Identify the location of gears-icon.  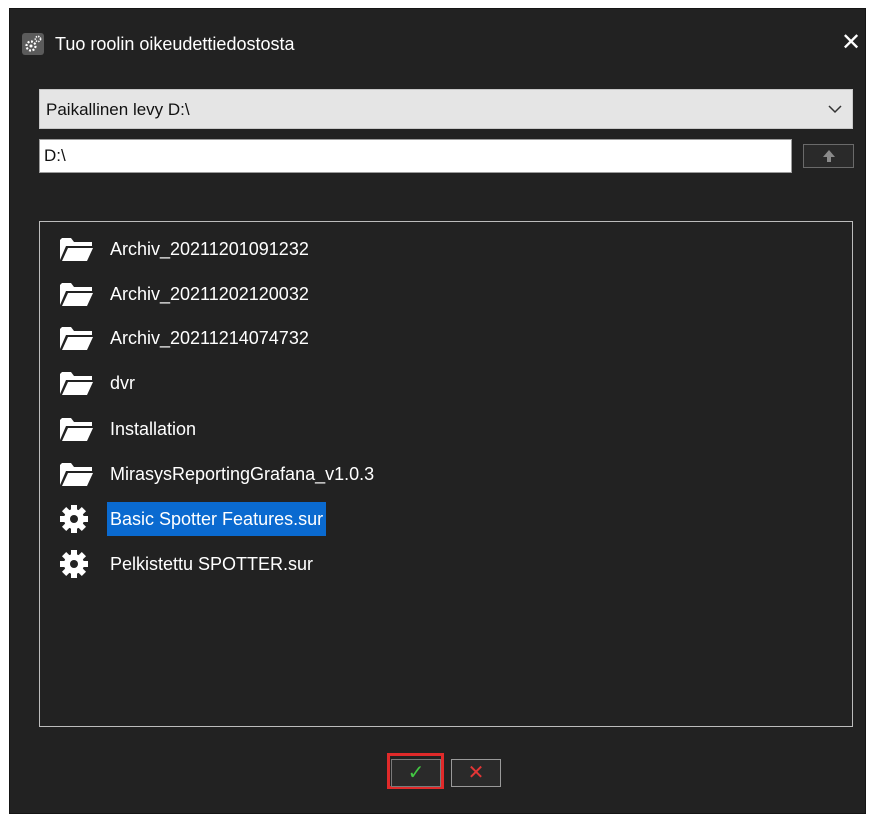
(33, 44).